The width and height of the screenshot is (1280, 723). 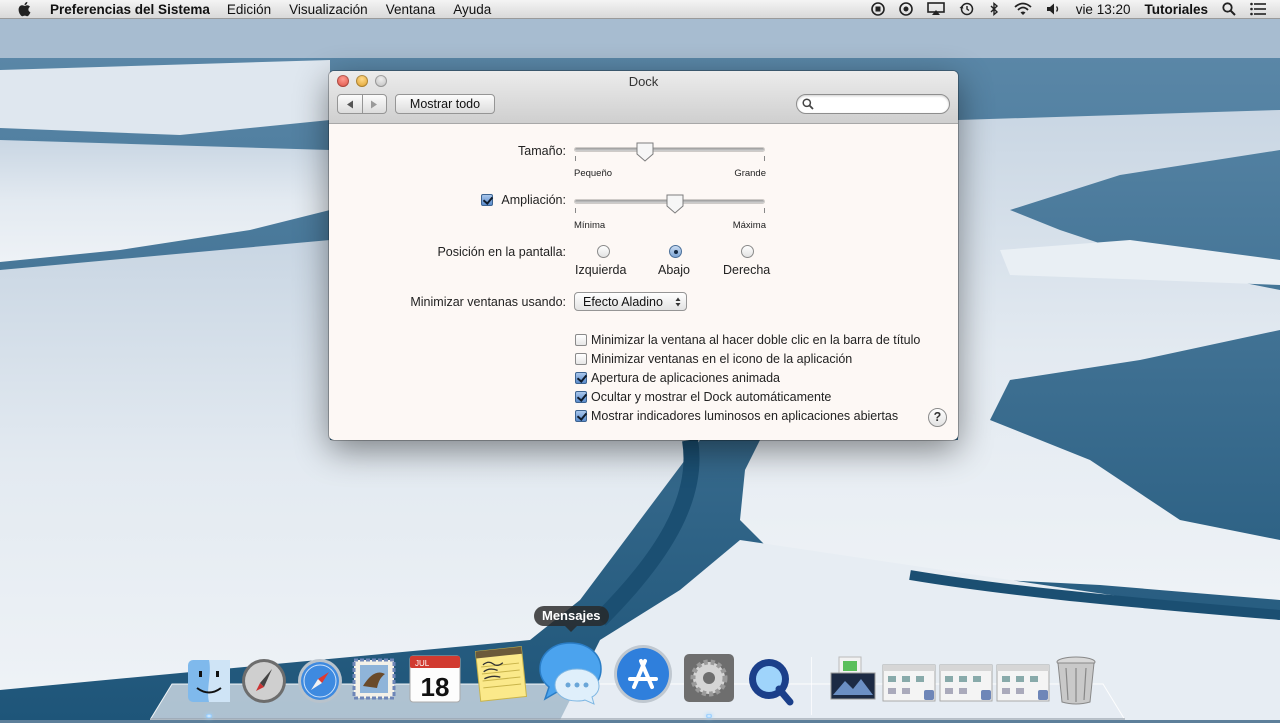 I want to click on minimize-into-icon-checkbox, so click(x=581, y=359).